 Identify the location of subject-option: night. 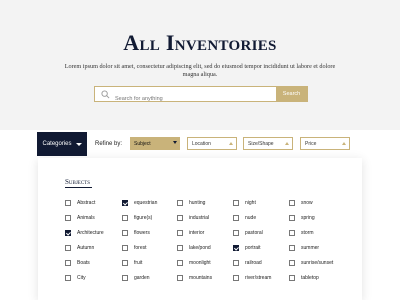
(244, 203).